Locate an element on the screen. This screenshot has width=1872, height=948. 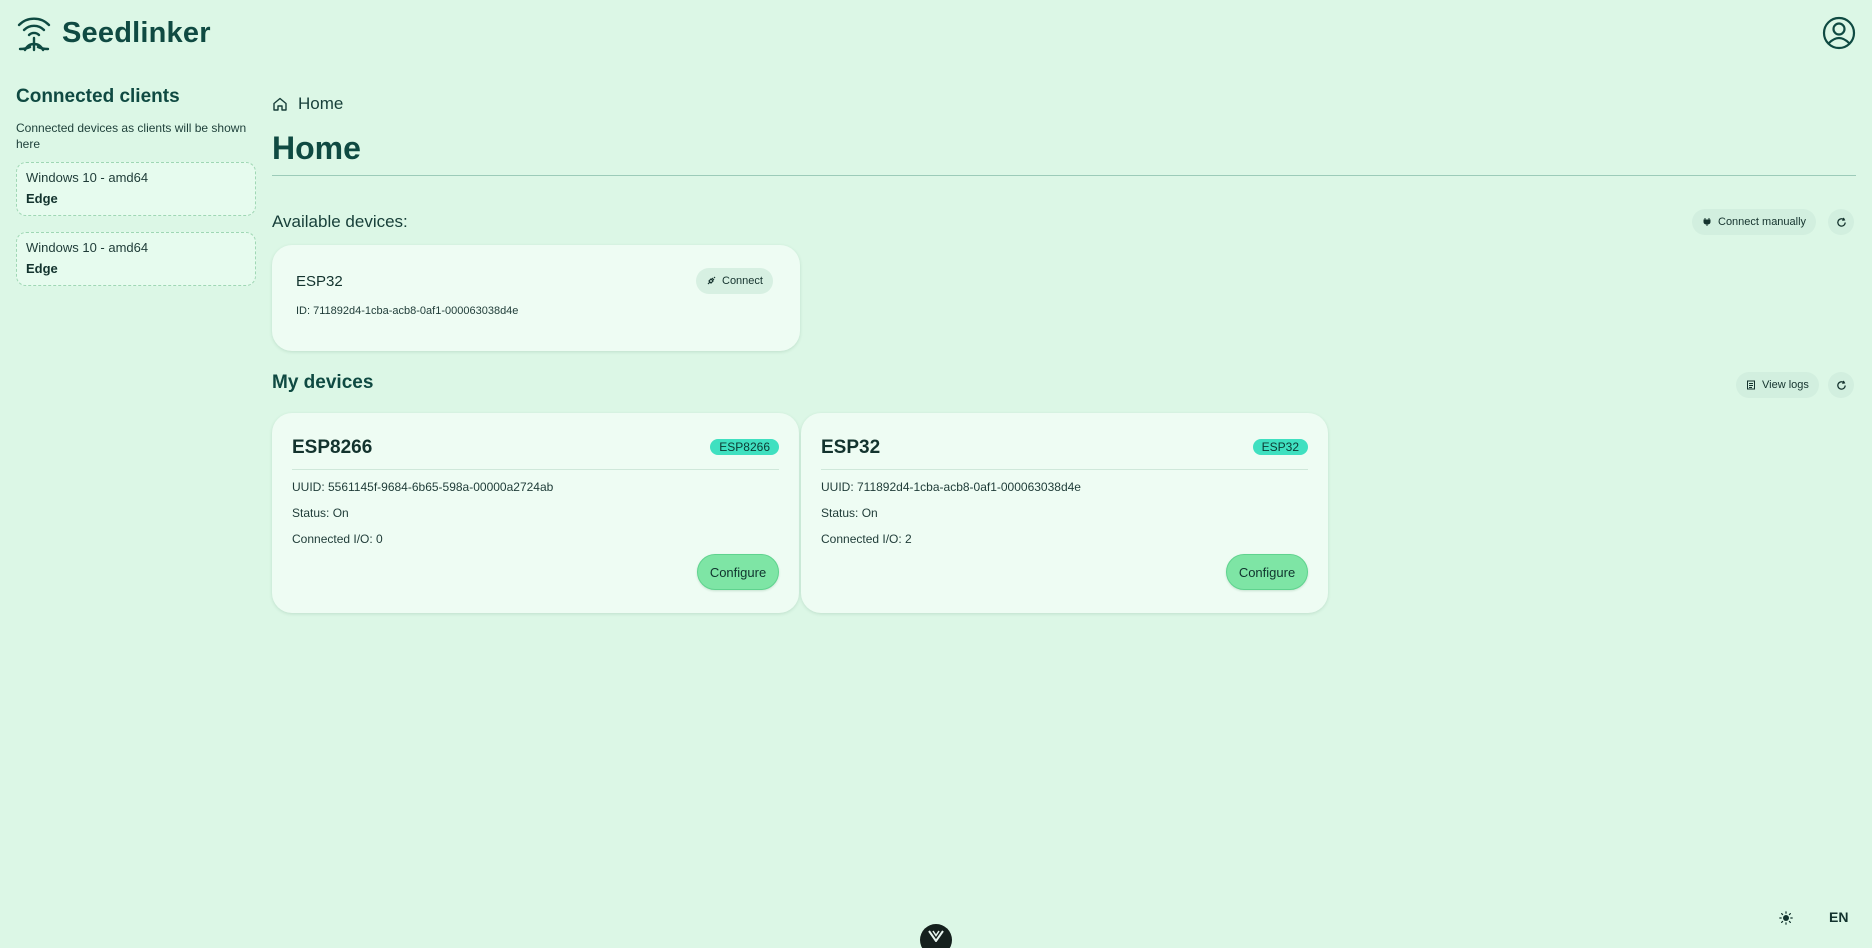
user-circle-icon is located at coordinates (1839, 33).